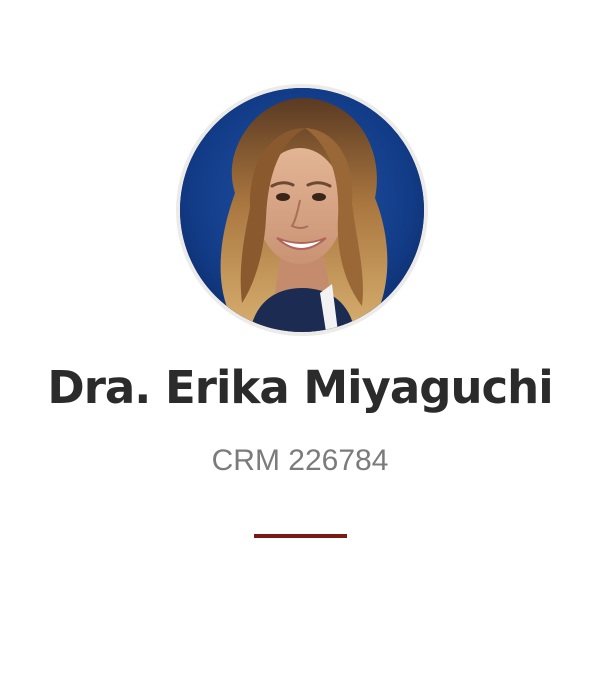 Image resolution: width=600 pixels, height=700 pixels. What do you see at coordinates (300, 536) in the screenshot?
I see `accent-divider` at bounding box center [300, 536].